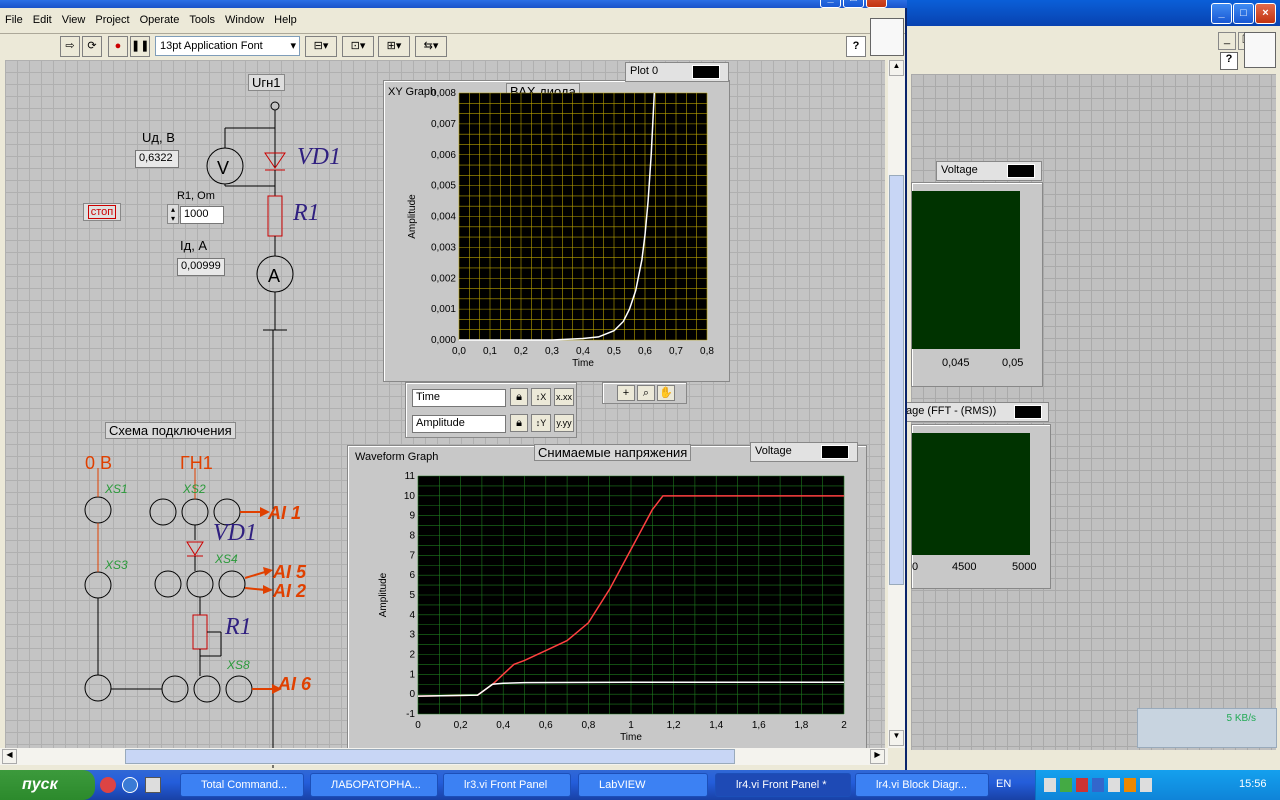  Describe the element at coordinates (443, 124) in the screenshot. I see `y-tick-label: 0,007` at that location.